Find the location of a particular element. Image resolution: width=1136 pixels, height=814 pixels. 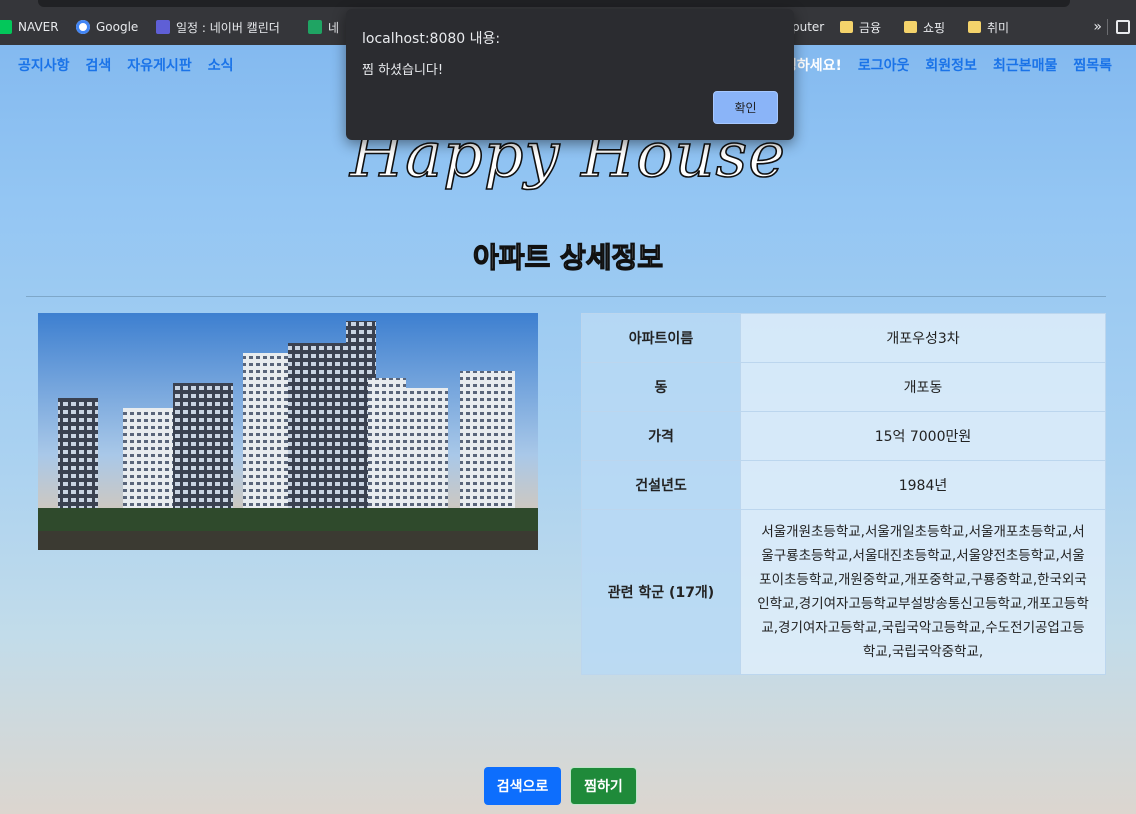

bookmark-folder-computer: puter is located at coordinates (808, 27).